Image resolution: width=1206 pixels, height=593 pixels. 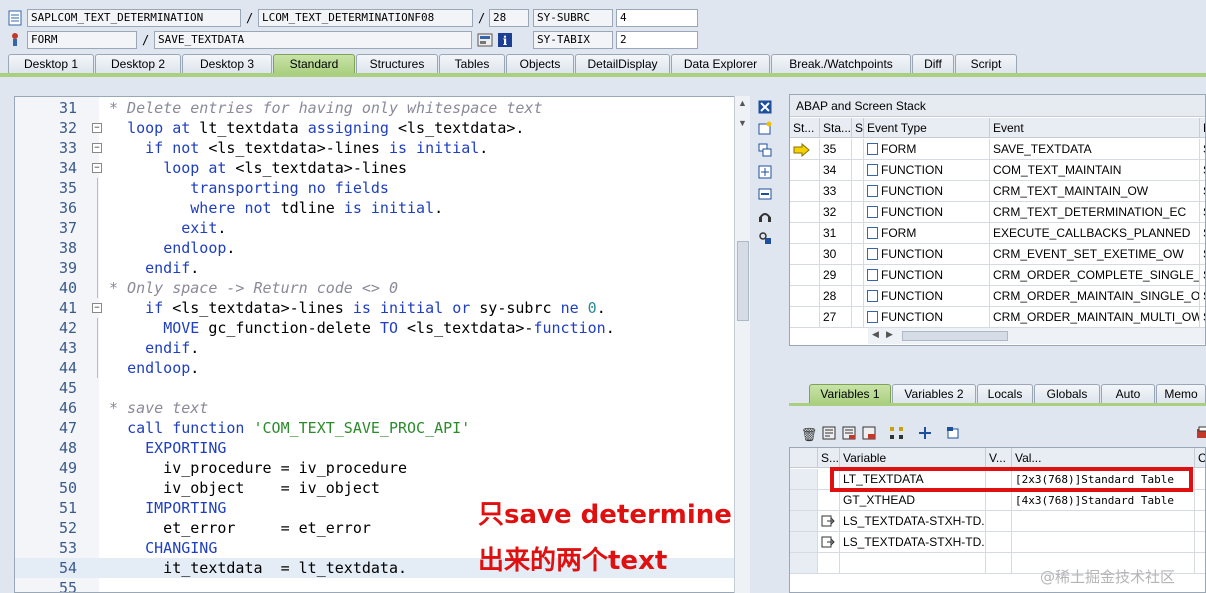 I want to click on current-arrow-icon, so click(x=805, y=149).